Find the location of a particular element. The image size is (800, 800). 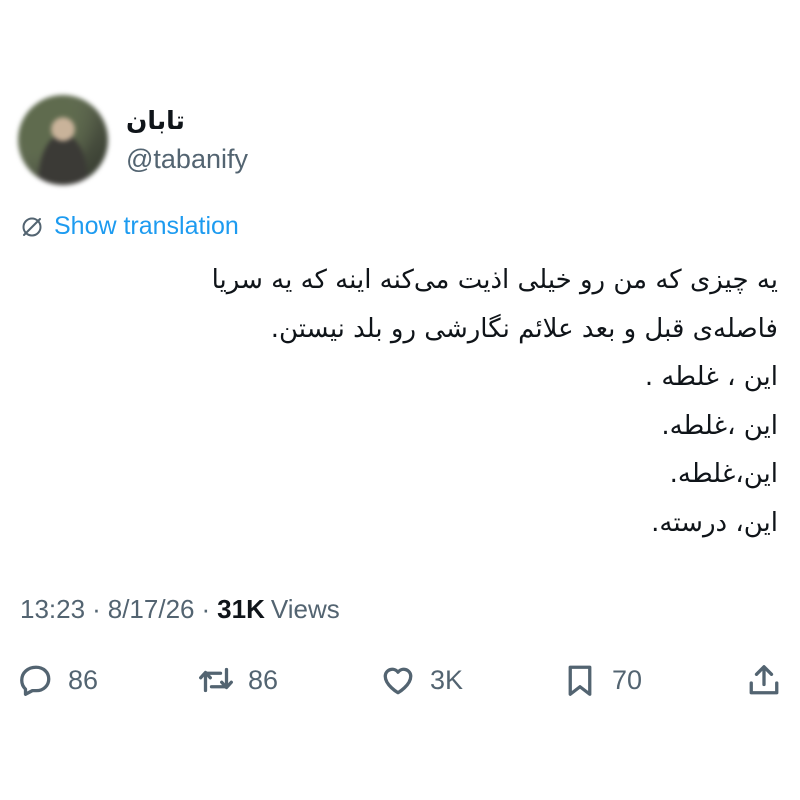

show-translation-label: Show translation is located at coordinates (146, 226).